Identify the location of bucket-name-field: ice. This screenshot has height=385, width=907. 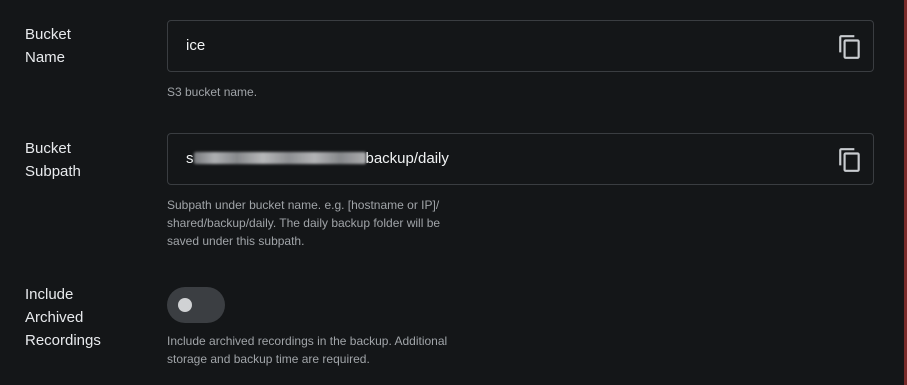
(520, 46).